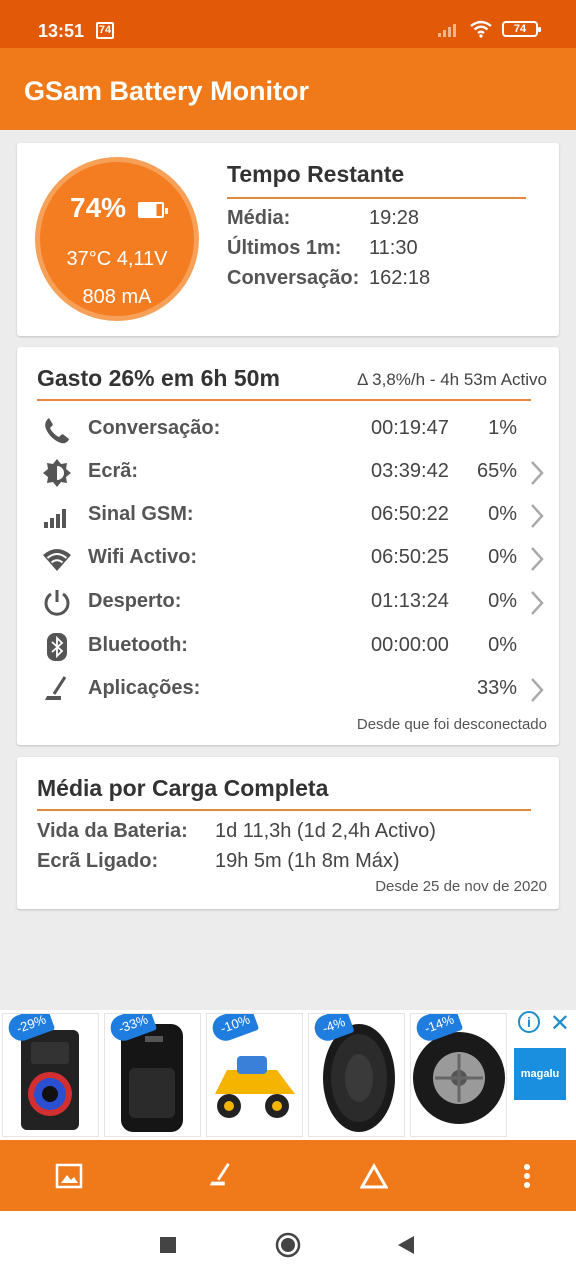 The image size is (576, 1280). I want to click on back-triangle-icon, so click(406, 1245).